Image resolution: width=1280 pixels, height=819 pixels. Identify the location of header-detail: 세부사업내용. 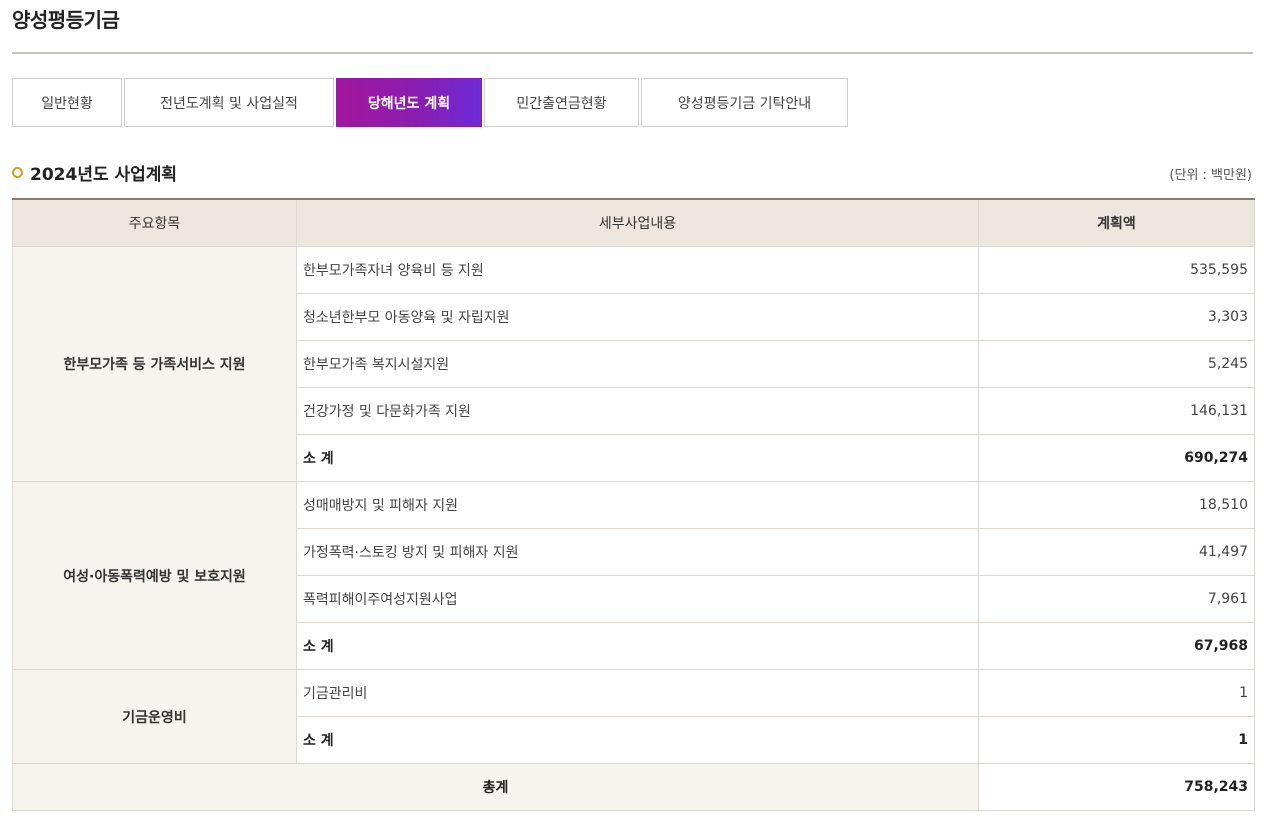
(637, 222).